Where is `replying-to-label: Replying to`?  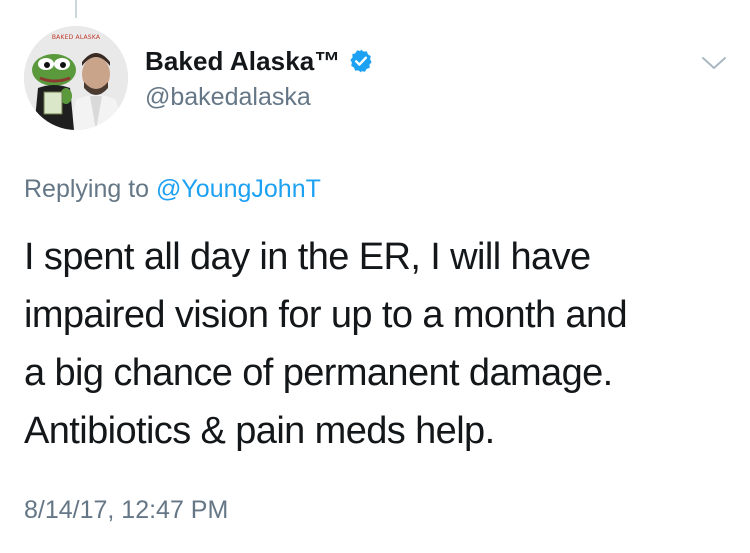 replying-to-label: Replying to is located at coordinates (87, 189).